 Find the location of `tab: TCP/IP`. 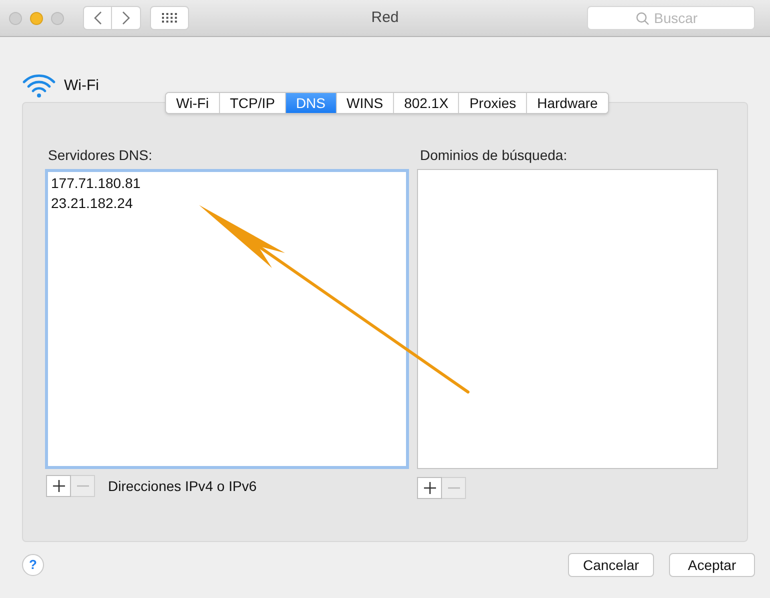

tab: TCP/IP is located at coordinates (251, 103).